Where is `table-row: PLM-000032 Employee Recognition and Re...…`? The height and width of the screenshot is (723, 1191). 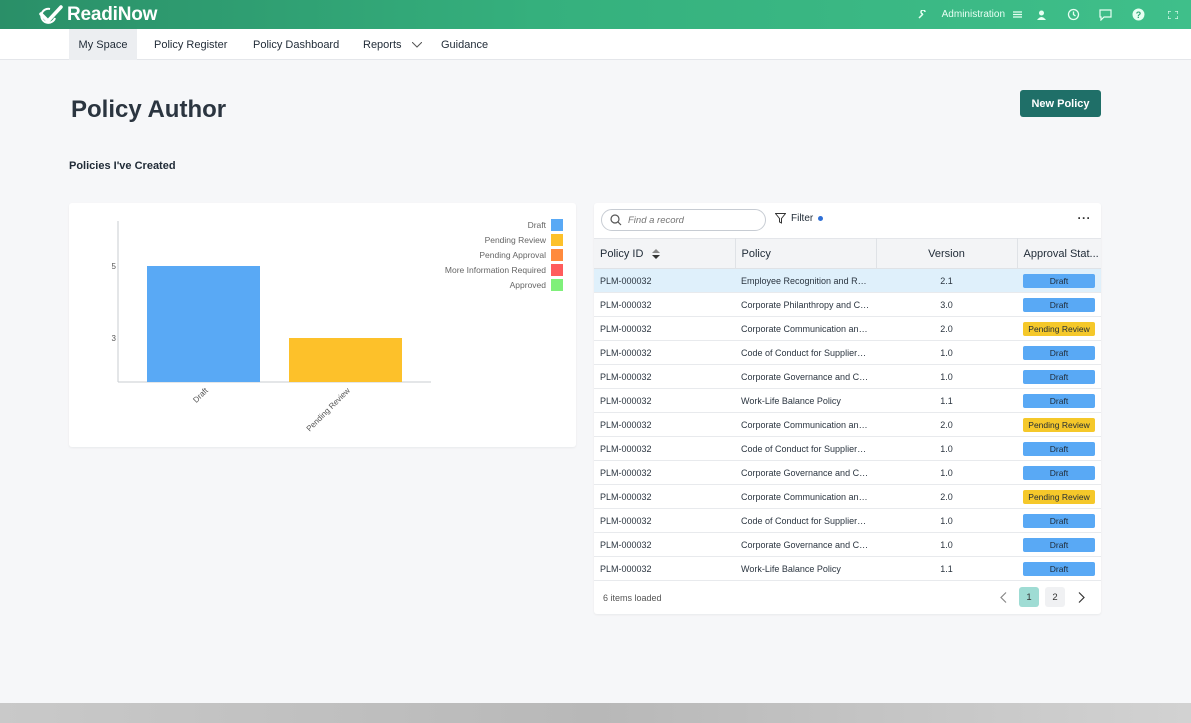 table-row: PLM-000032 Employee Recognition and Re...… is located at coordinates (847, 280).